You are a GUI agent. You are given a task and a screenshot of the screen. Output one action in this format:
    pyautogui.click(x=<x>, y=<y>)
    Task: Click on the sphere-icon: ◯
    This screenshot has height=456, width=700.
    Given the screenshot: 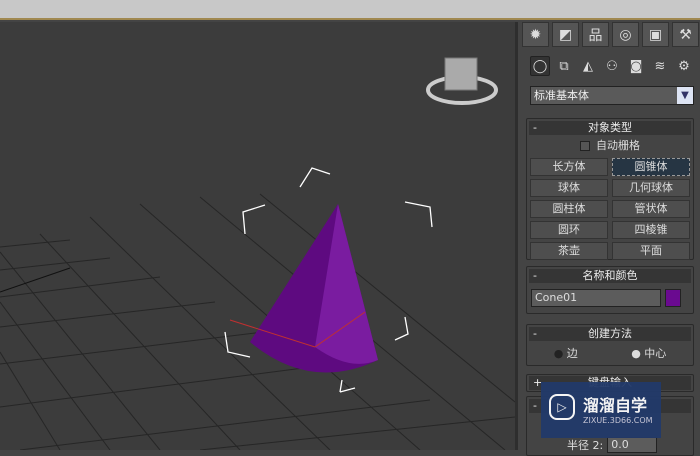 What is the action you would take?
    pyautogui.click(x=540, y=66)
    